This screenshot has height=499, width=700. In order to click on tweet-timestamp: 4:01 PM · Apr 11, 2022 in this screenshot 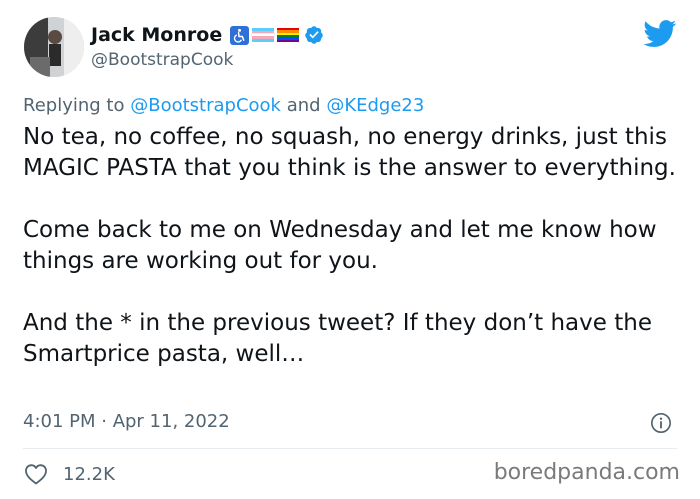, I will do `click(126, 421)`.